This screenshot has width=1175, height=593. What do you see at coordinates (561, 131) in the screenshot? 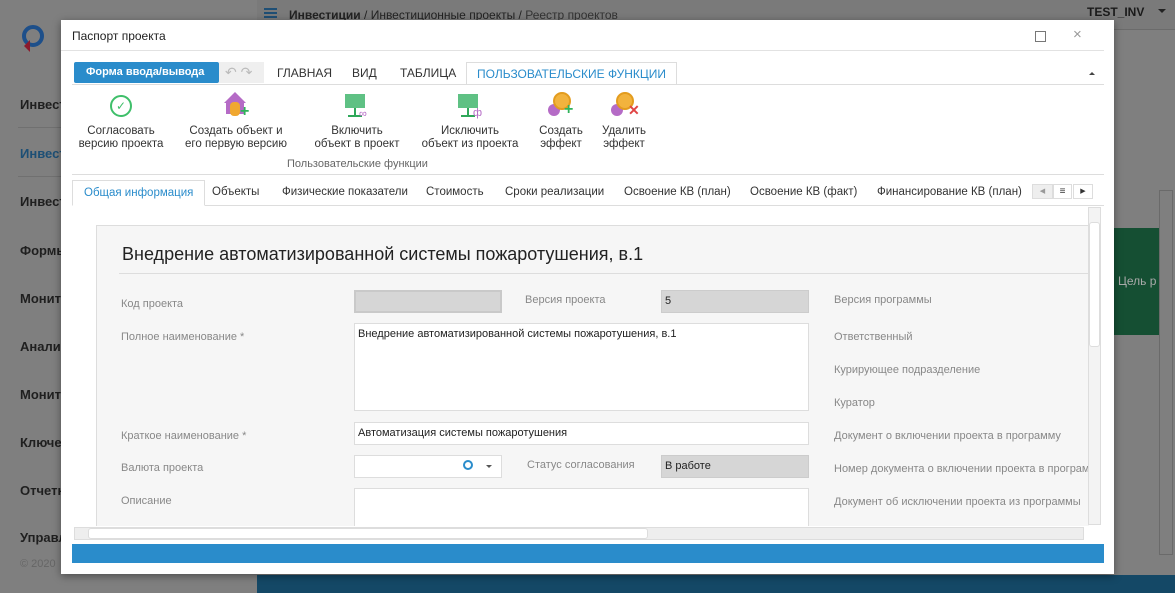
I see `button-label: Создать` at bounding box center [561, 131].